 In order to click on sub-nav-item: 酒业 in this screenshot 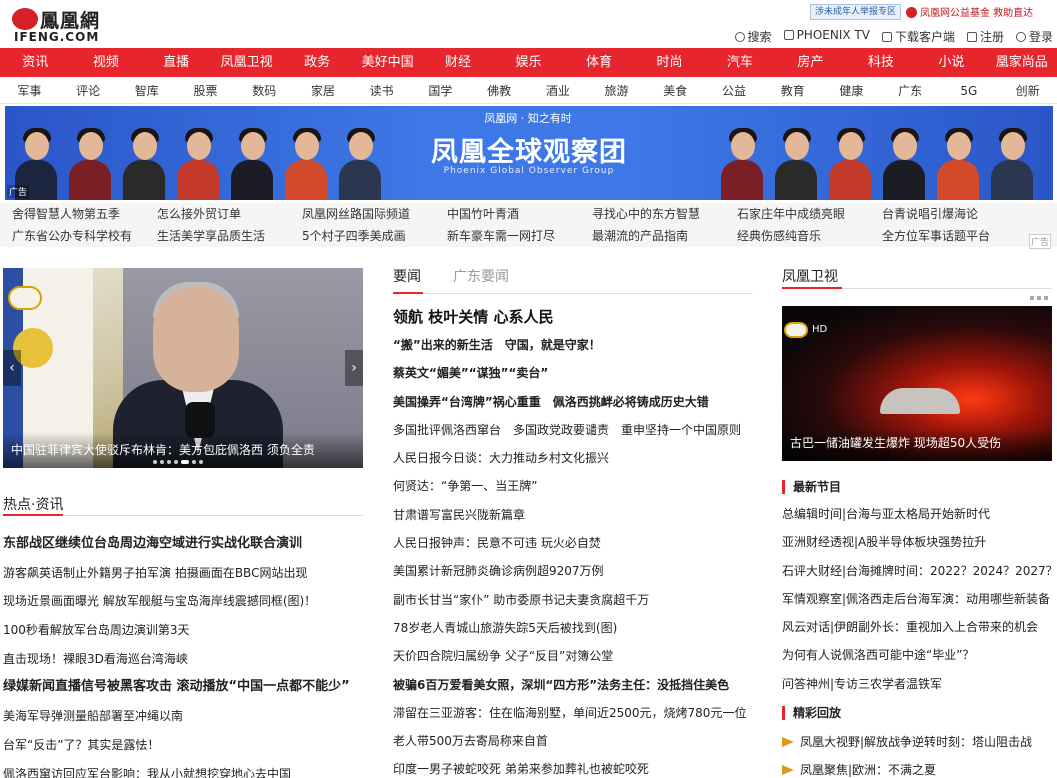, I will do `click(557, 90)`.